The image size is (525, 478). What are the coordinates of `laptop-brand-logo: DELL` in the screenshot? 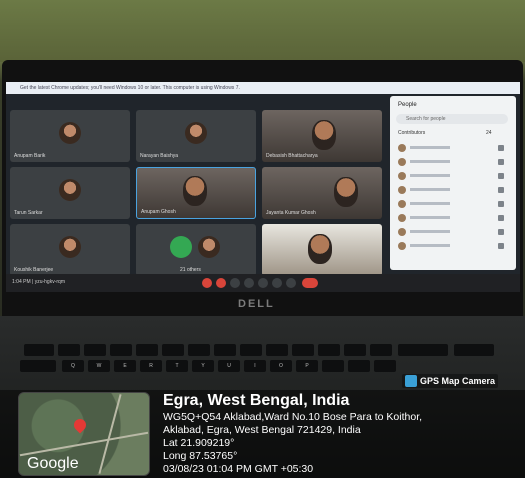 It's located at (256, 304).